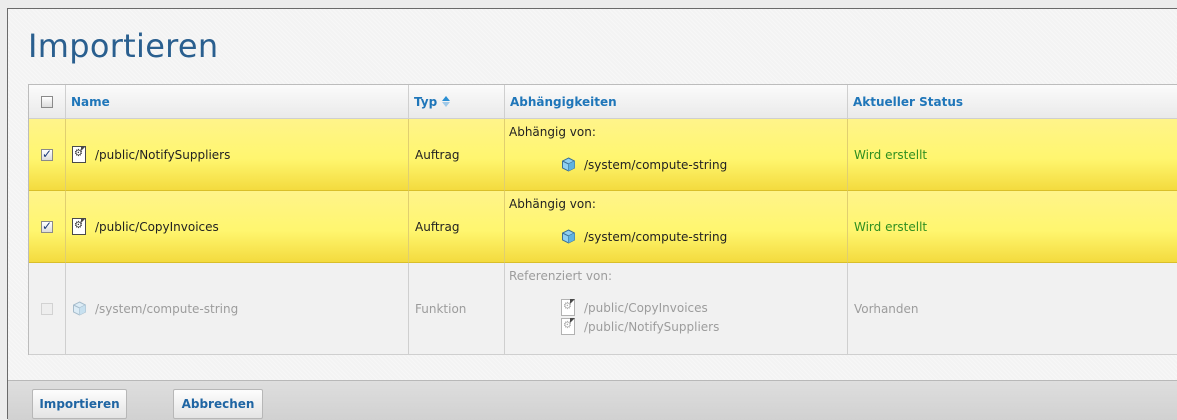 The height and width of the screenshot is (420, 1177). I want to click on dialog-footer: Importieren Abbrechen, so click(592, 400).